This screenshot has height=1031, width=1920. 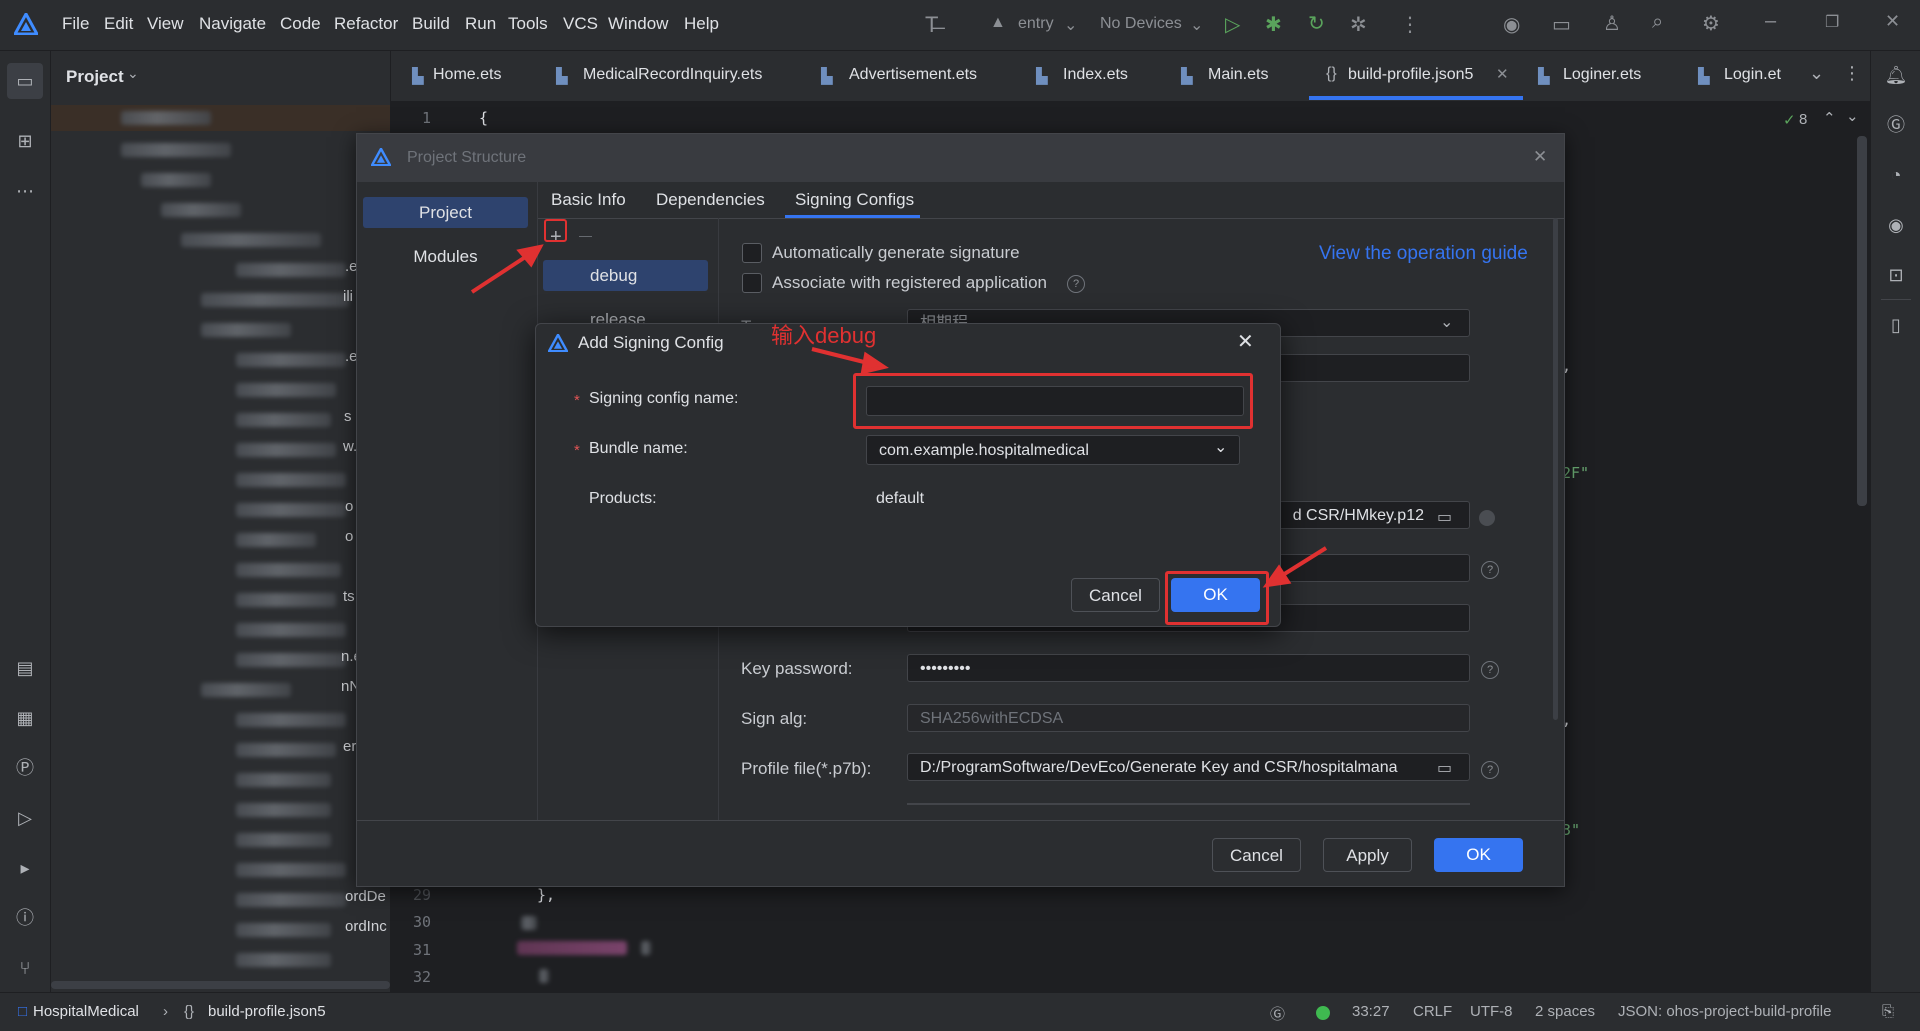 I want to click on annotation-arrow-ok, so click(x=1302, y=563).